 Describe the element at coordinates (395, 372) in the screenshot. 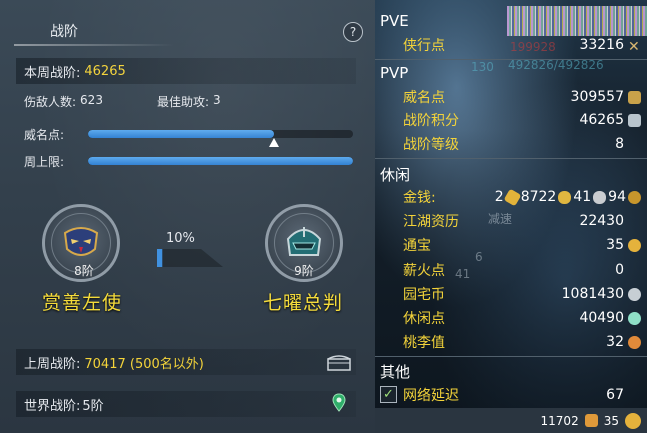

I see `other-heading: 其他` at that location.